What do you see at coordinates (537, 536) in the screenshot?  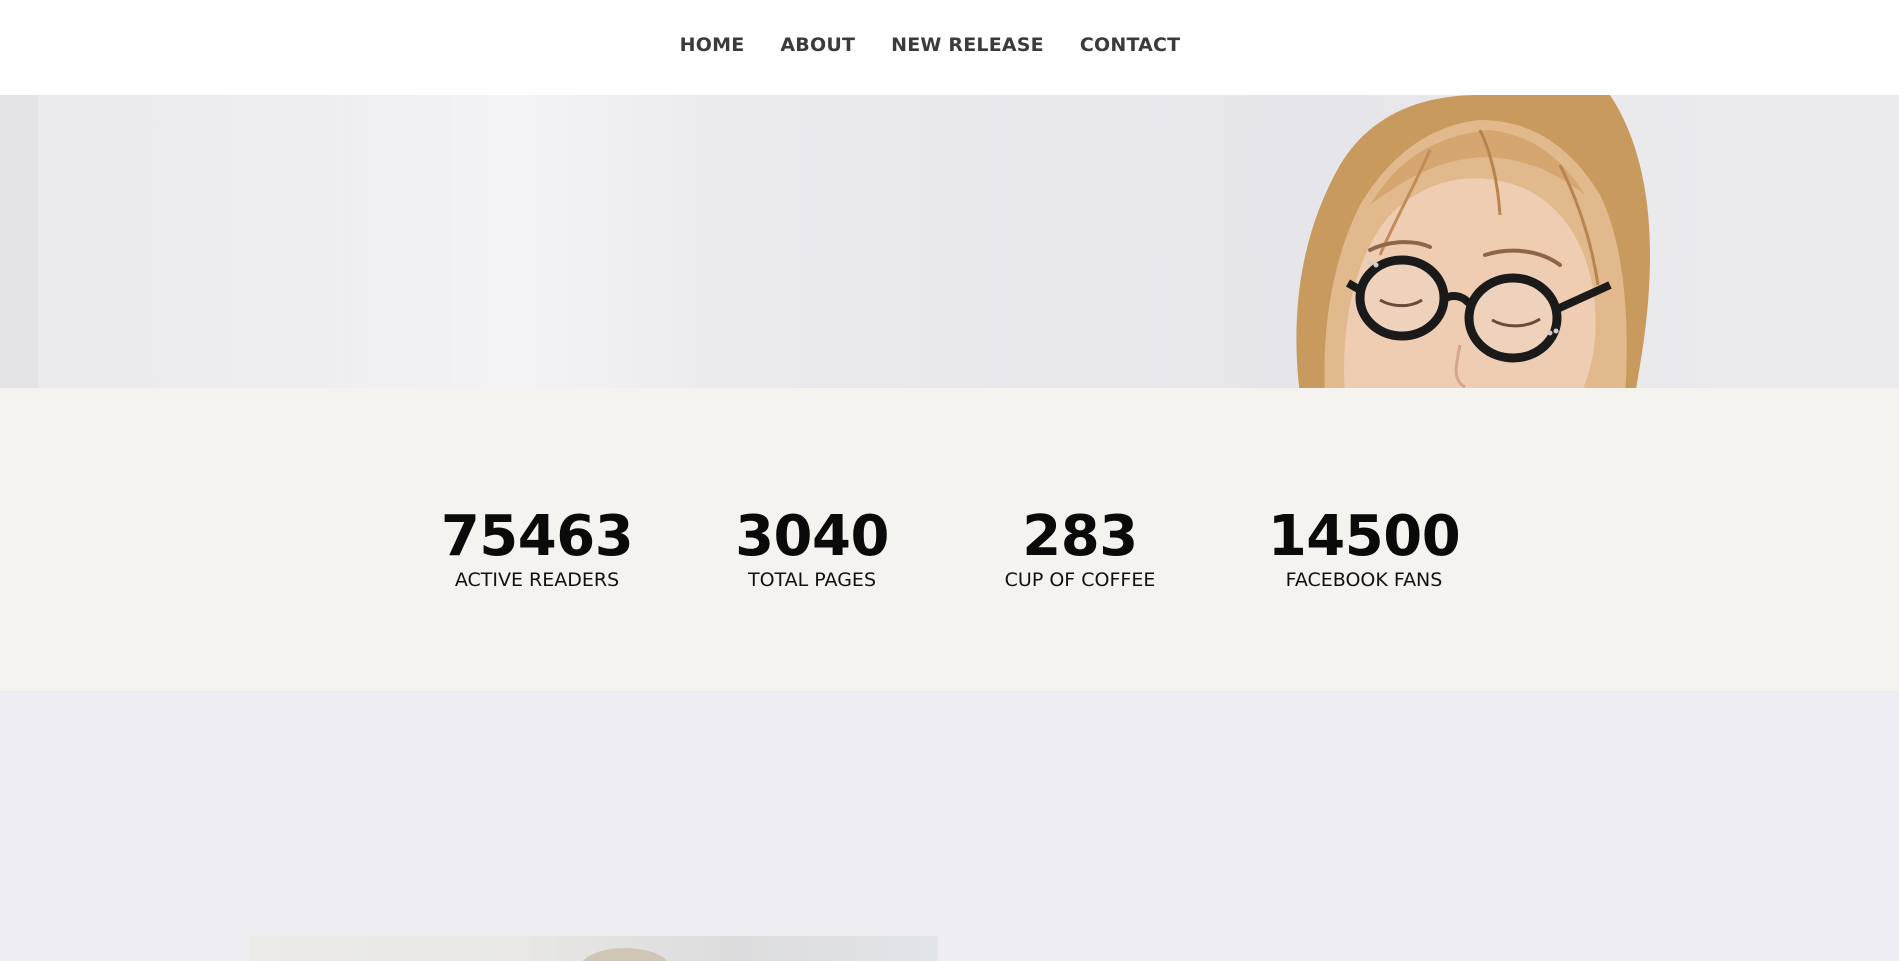 I see `stat-value: 75463` at bounding box center [537, 536].